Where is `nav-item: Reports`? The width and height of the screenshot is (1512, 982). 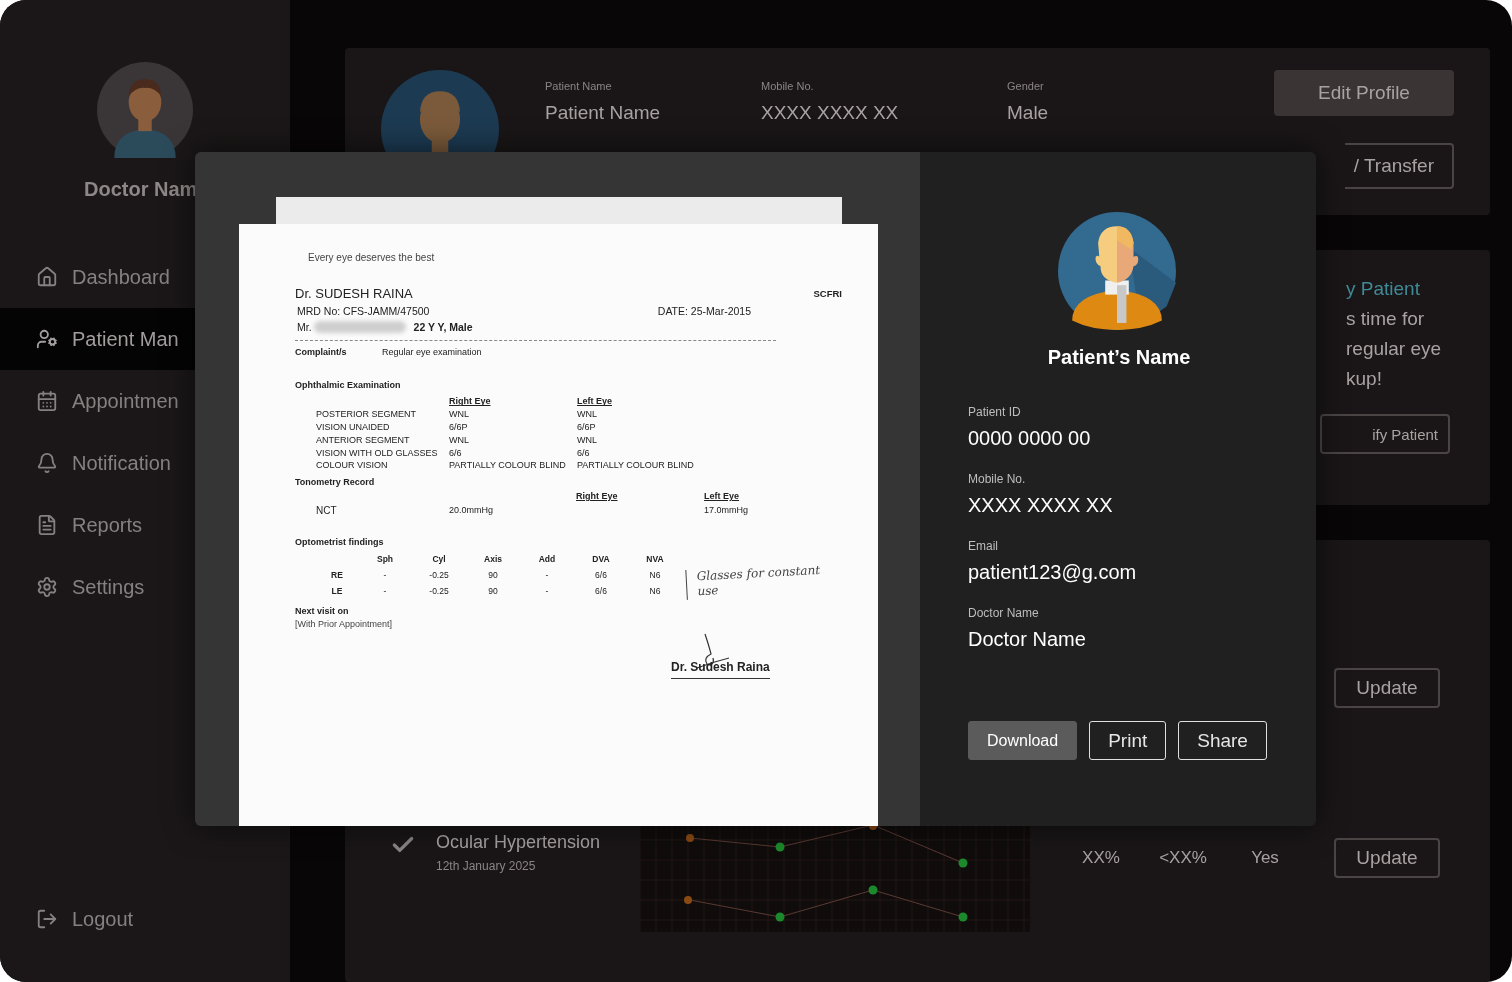
nav-item: Reports is located at coordinates (97, 525).